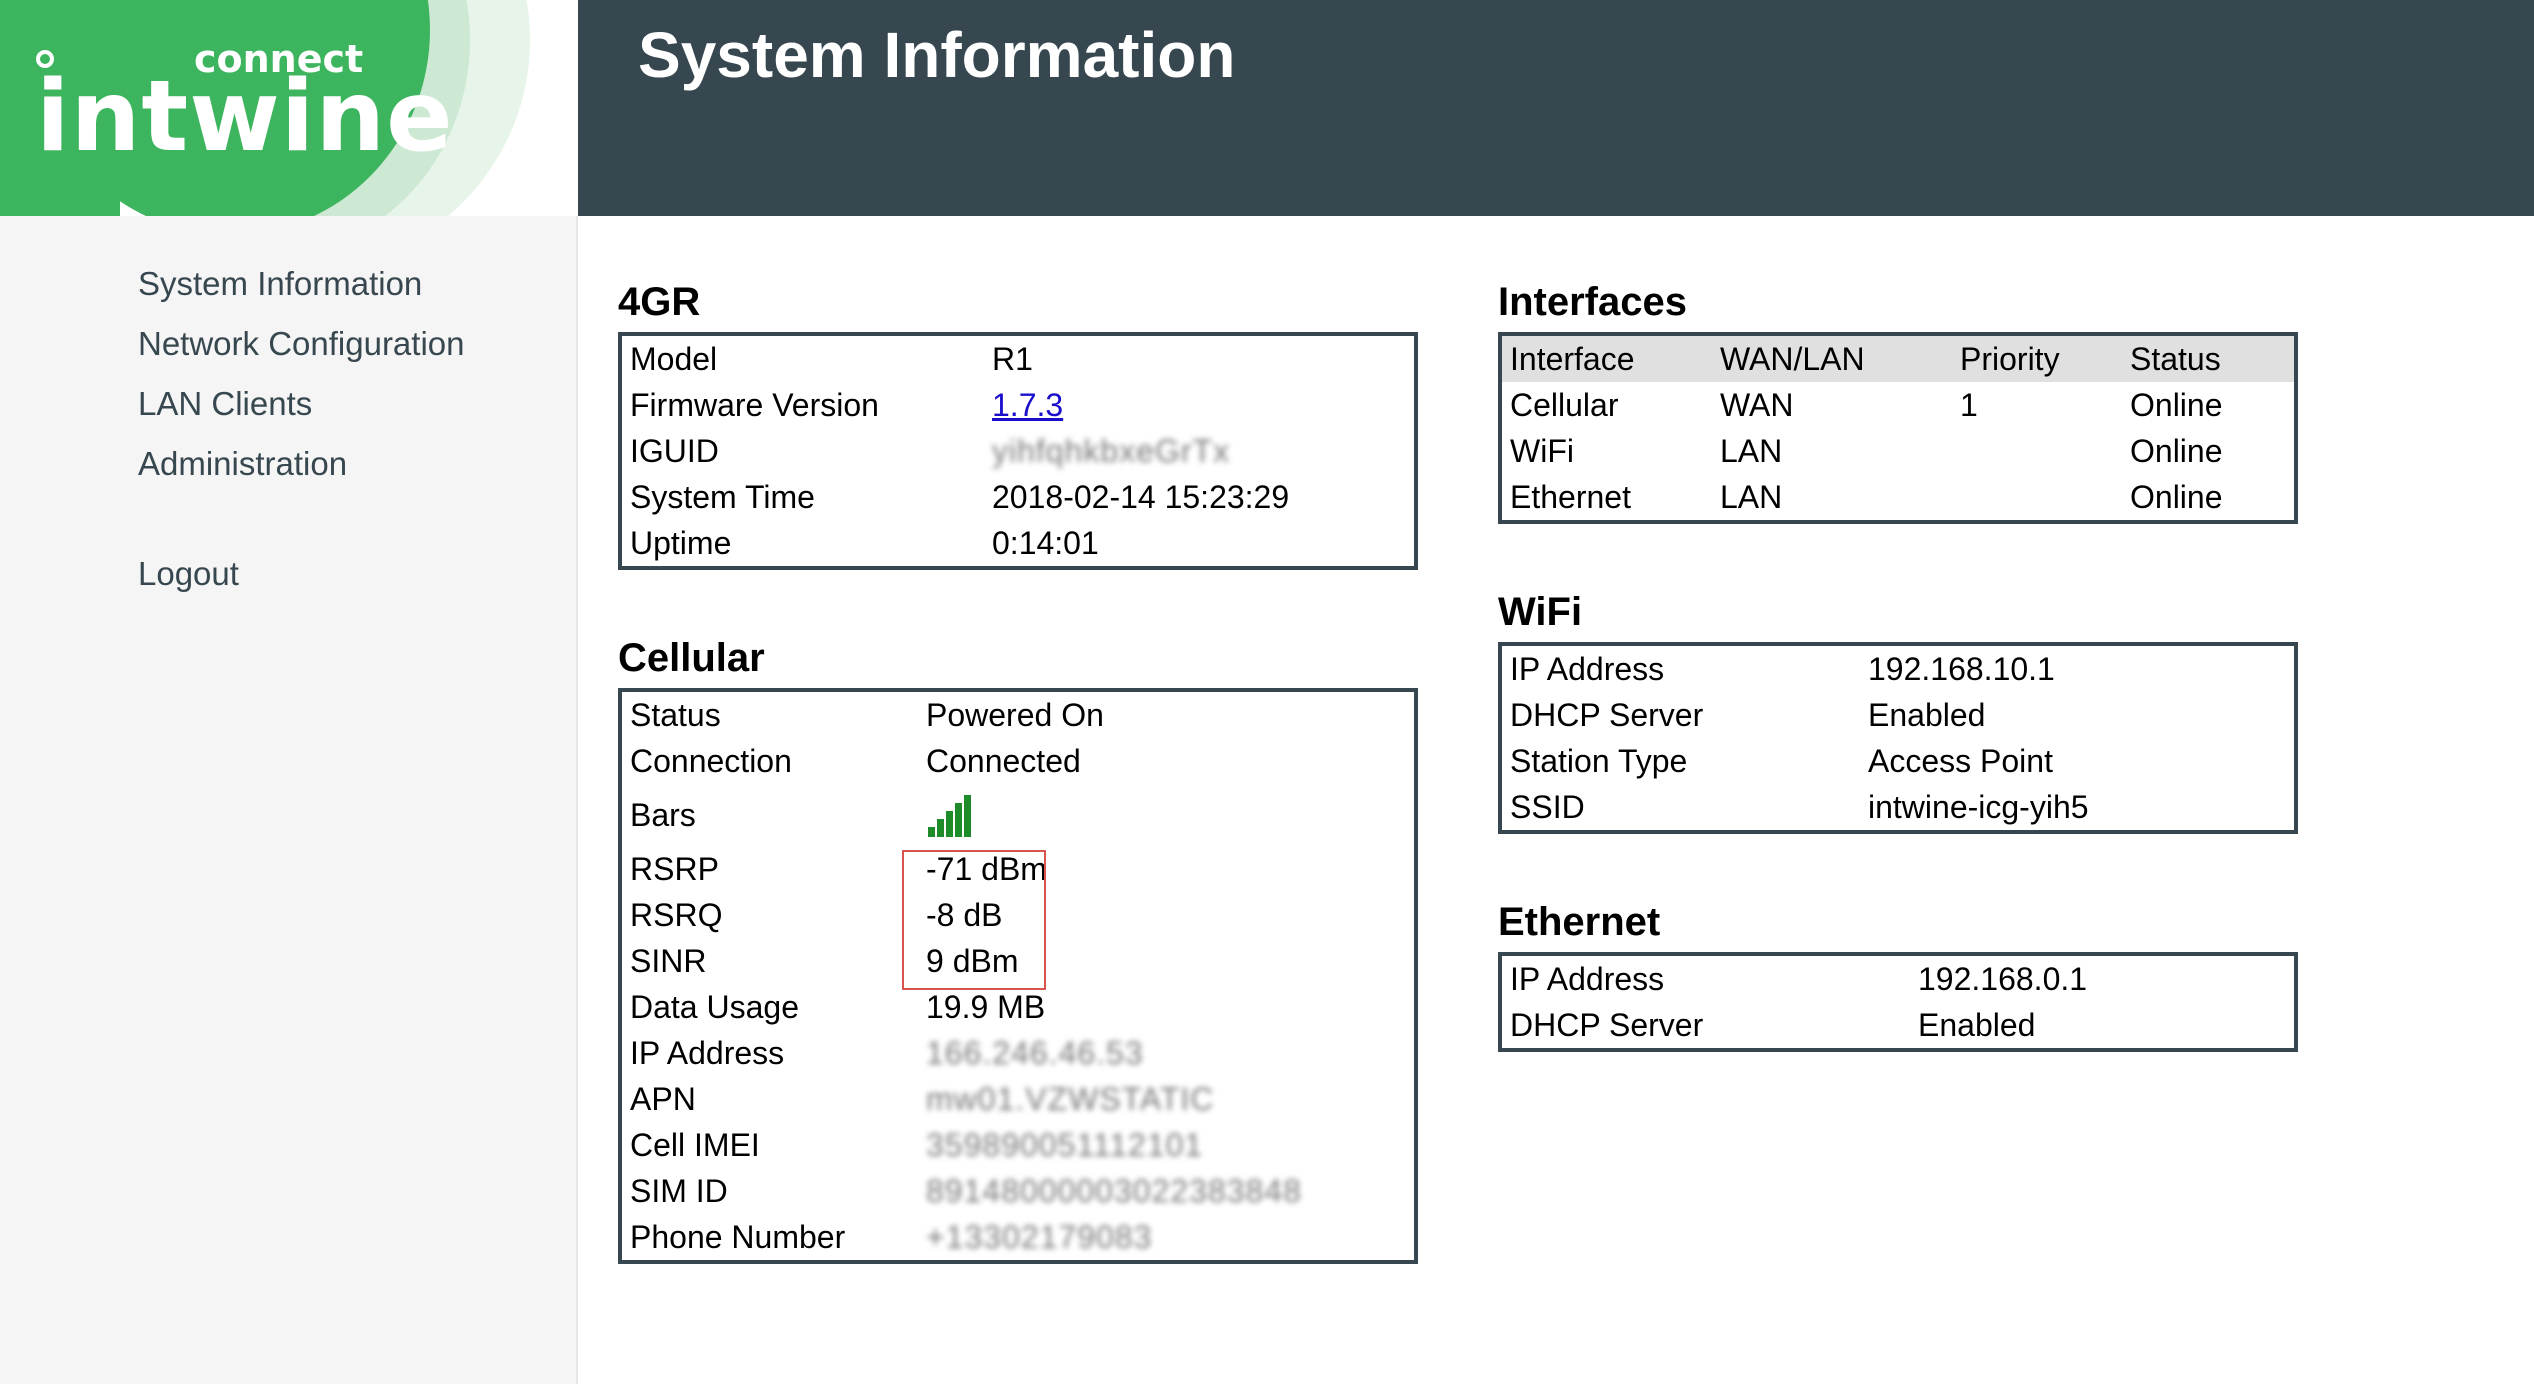  I want to click on row-label: SIM ID, so click(679, 1190).